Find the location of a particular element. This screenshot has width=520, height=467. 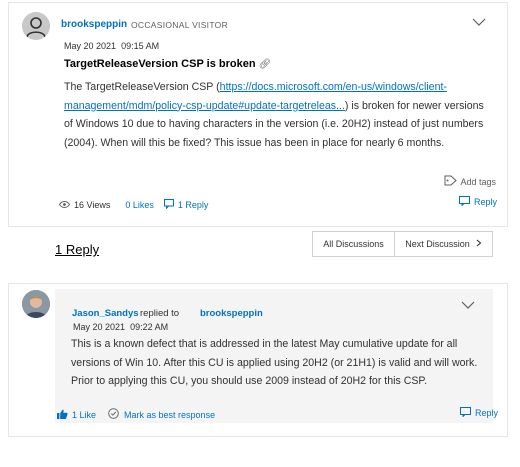

checkmark-circle-icon is located at coordinates (113, 414).